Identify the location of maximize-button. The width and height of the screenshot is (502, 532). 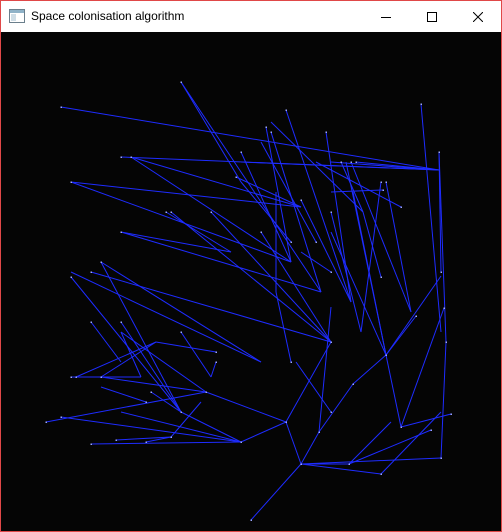
(432, 16).